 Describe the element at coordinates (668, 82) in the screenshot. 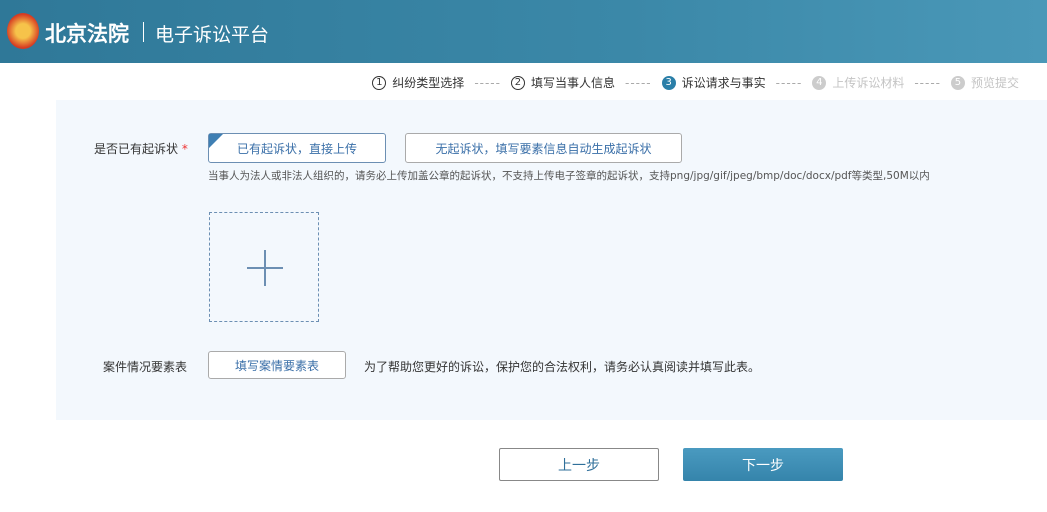

I see `step-number: 3` at that location.